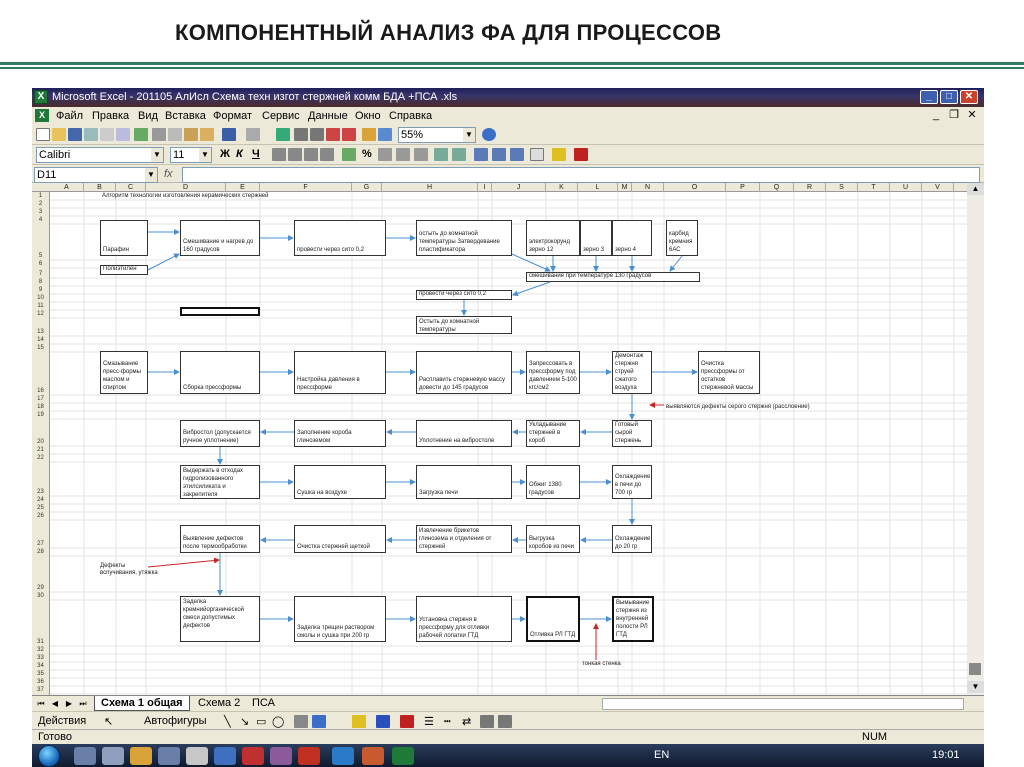  Describe the element at coordinates (505, 721) in the screenshot. I see `3d-icon` at that location.